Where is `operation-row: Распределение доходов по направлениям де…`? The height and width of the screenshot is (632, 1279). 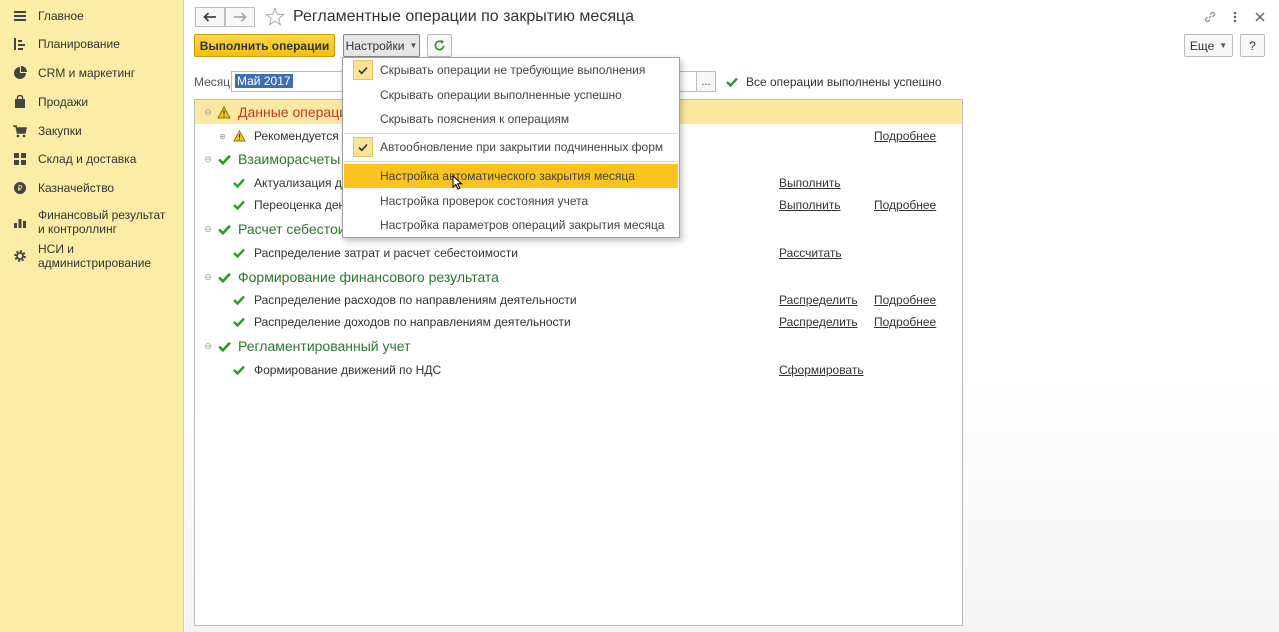 operation-row: Распределение доходов по направлениям де… is located at coordinates (578, 322).